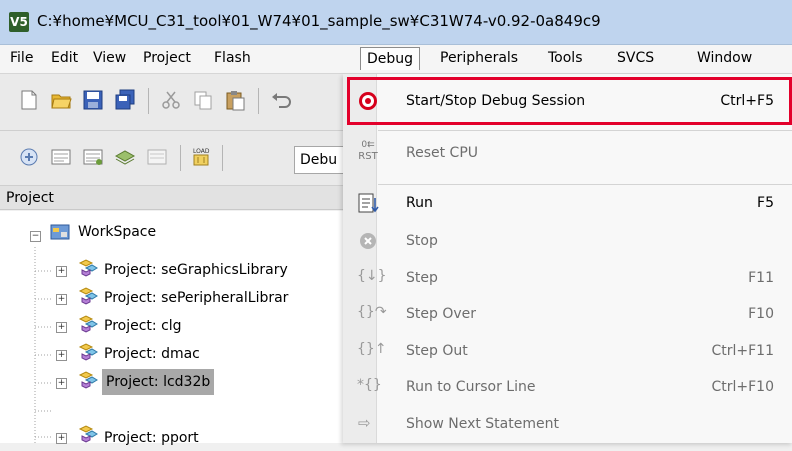 The height and width of the screenshot is (451, 792). I want to click on open-folder-icon, so click(61, 100).